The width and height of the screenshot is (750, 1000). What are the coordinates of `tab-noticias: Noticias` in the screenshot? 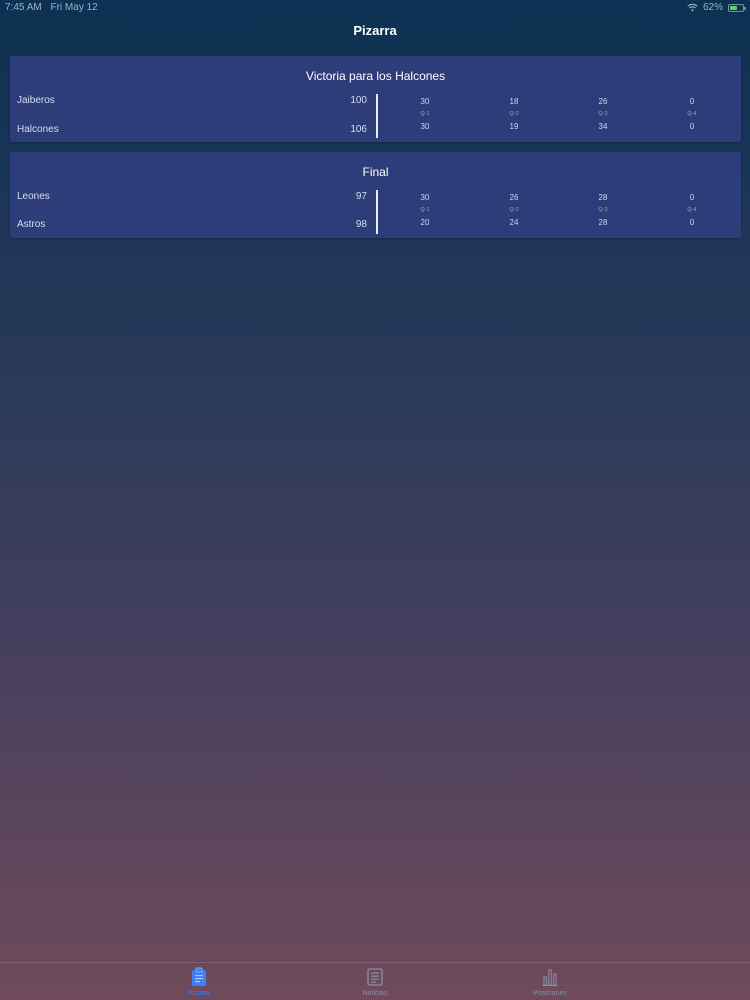 It's located at (375, 982).